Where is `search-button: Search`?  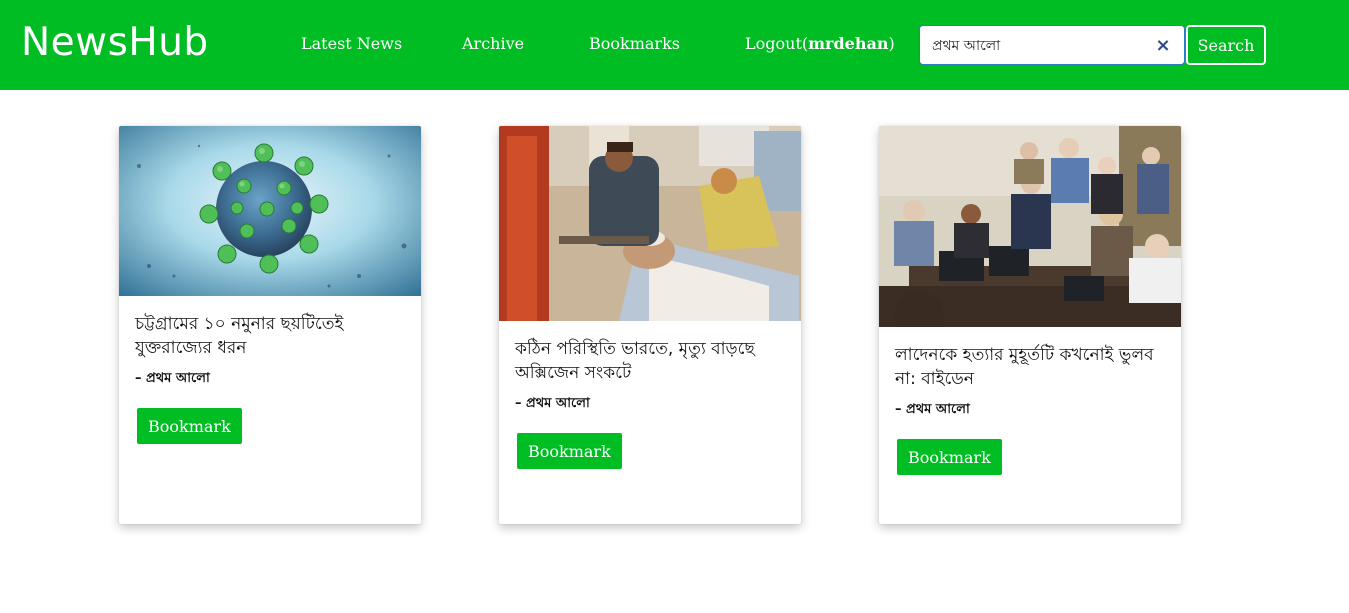 search-button: Search is located at coordinates (1226, 45).